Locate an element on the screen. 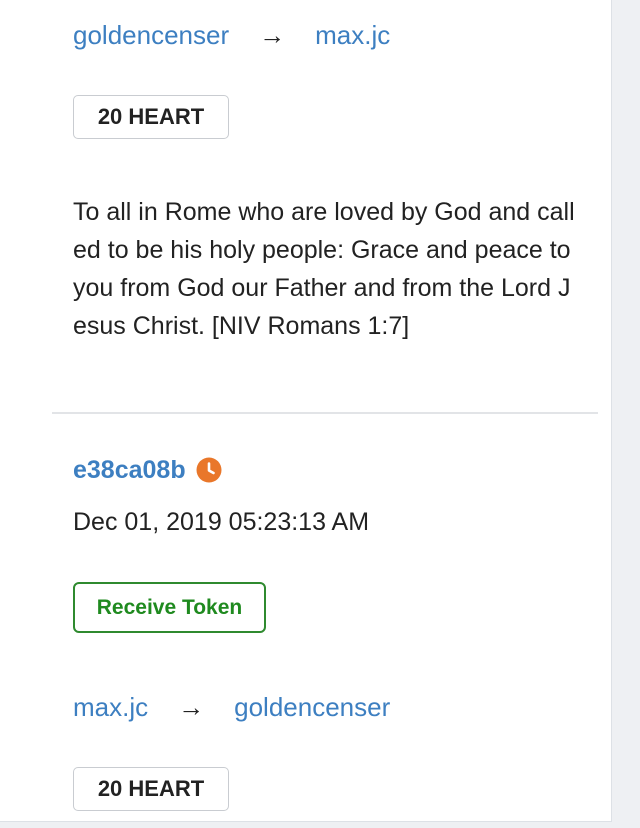 The width and height of the screenshot is (640, 828). clock-icon is located at coordinates (209, 470).